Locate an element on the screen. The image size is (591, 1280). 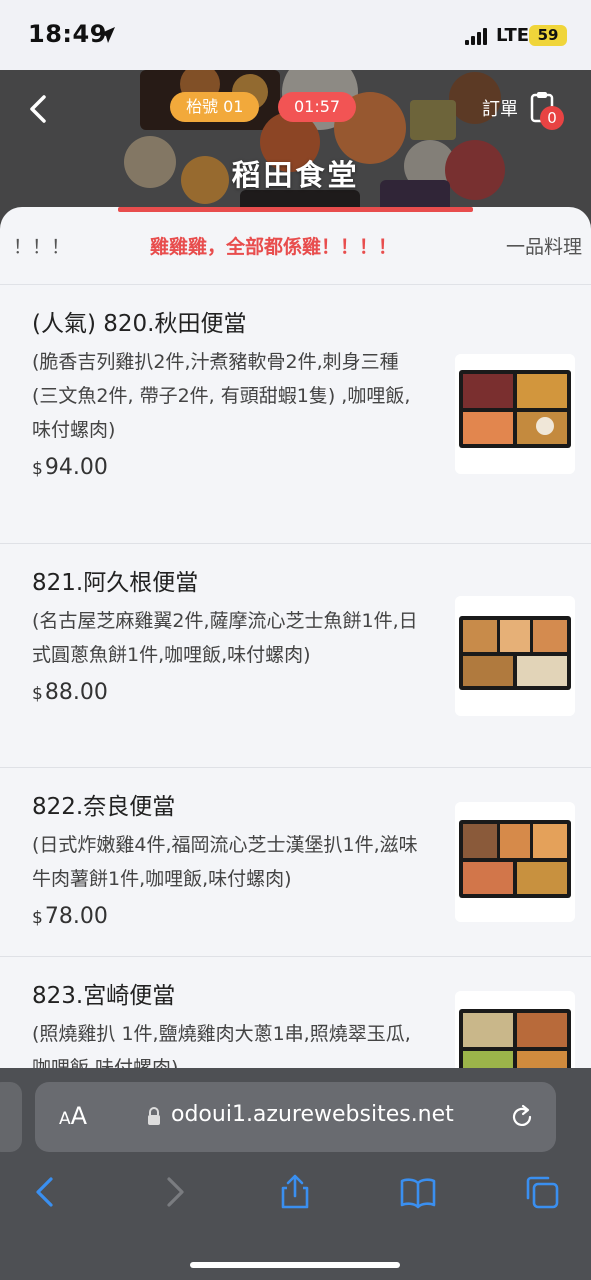
tabs-icon is located at coordinates (542, 1192).